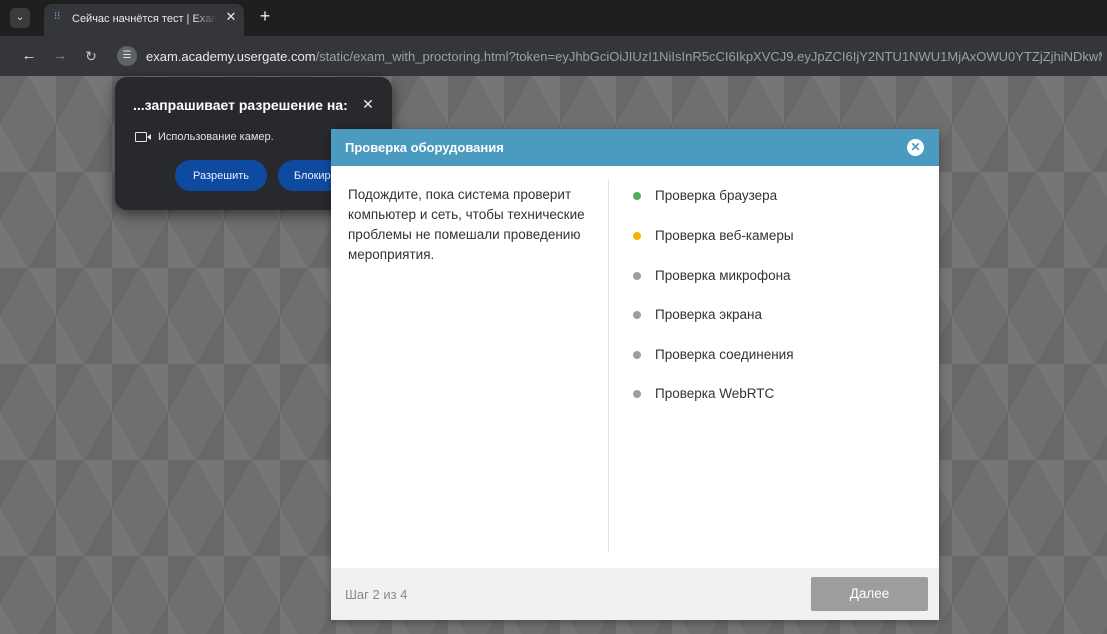 This screenshot has width=1107, height=634. I want to click on modal-footer: Шаг 2 из 4 Далее, so click(635, 594).